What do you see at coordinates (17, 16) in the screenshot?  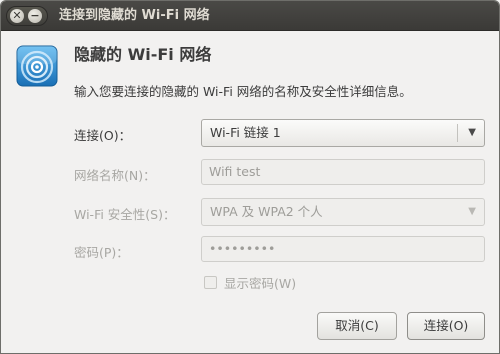 I see `close-icon: ✕` at bounding box center [17, 16].